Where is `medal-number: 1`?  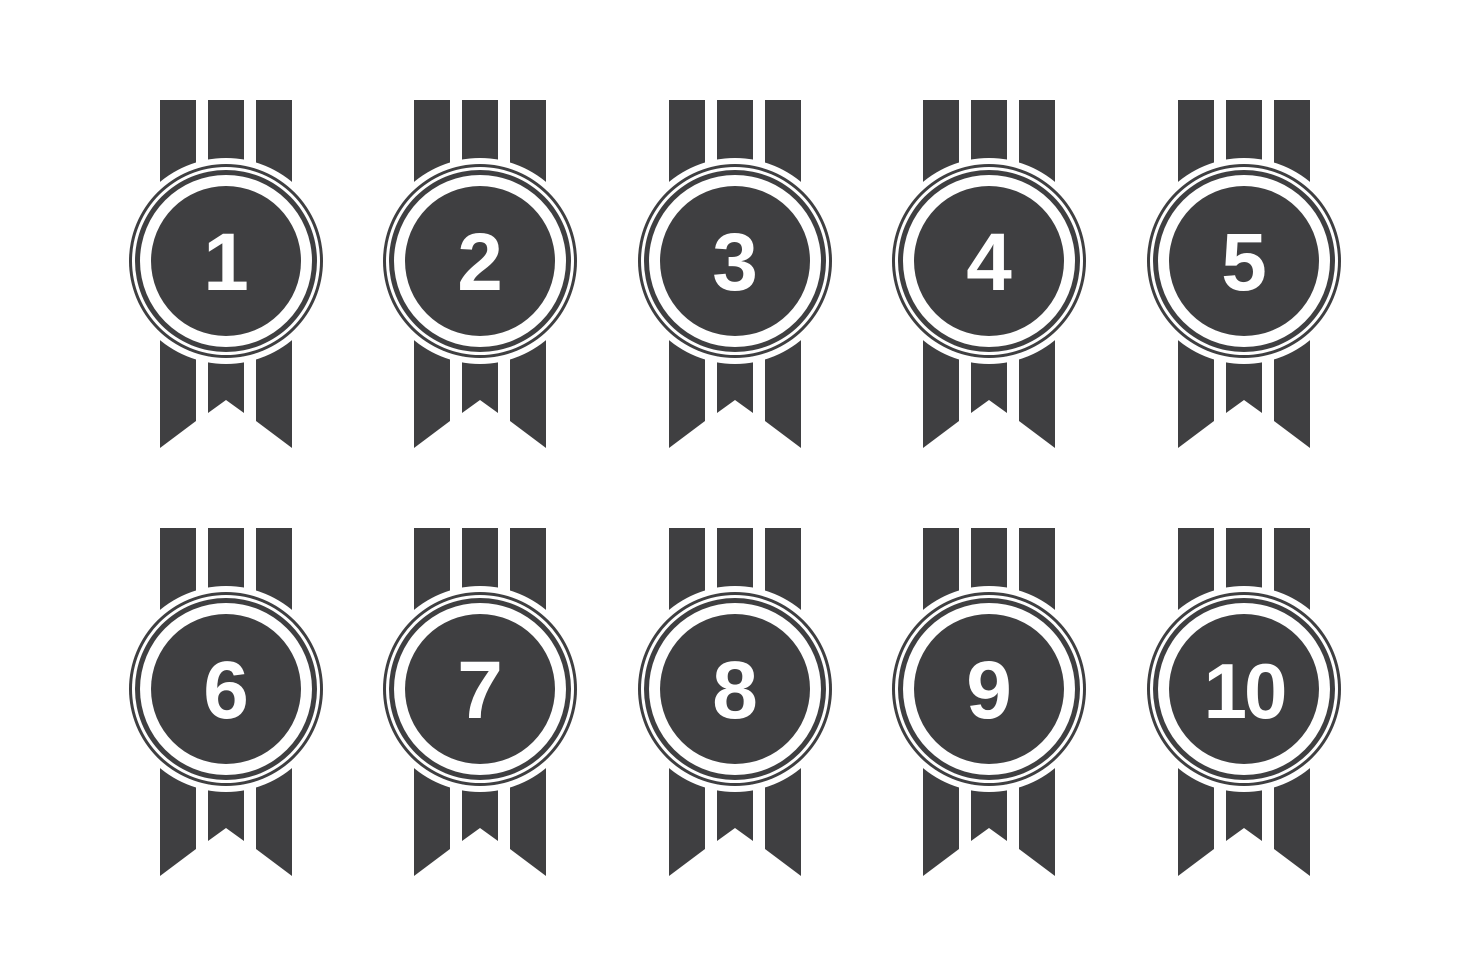
medal-number: 1 is located at coordinates (226, 262).